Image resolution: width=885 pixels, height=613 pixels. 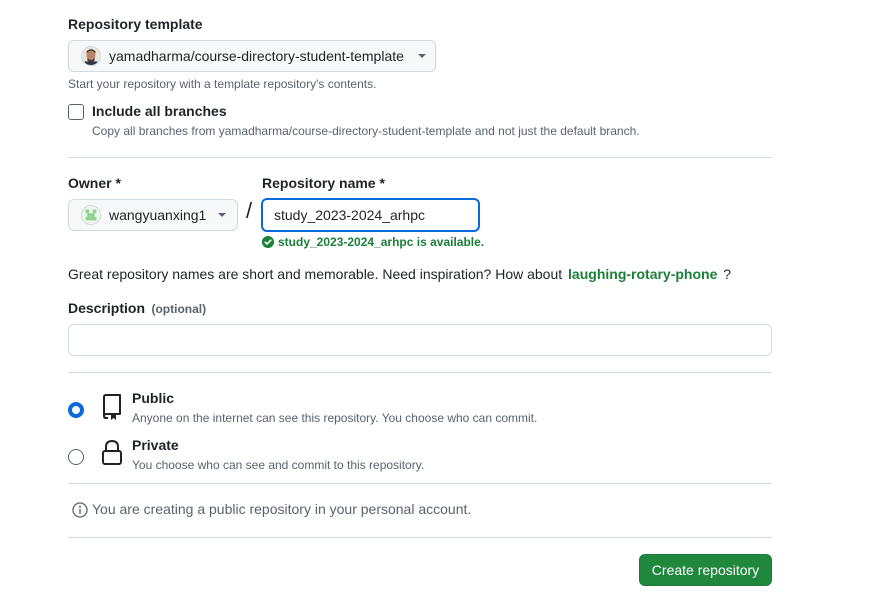 I want to click on visibility-private-radio, so click(x=76, y=457).